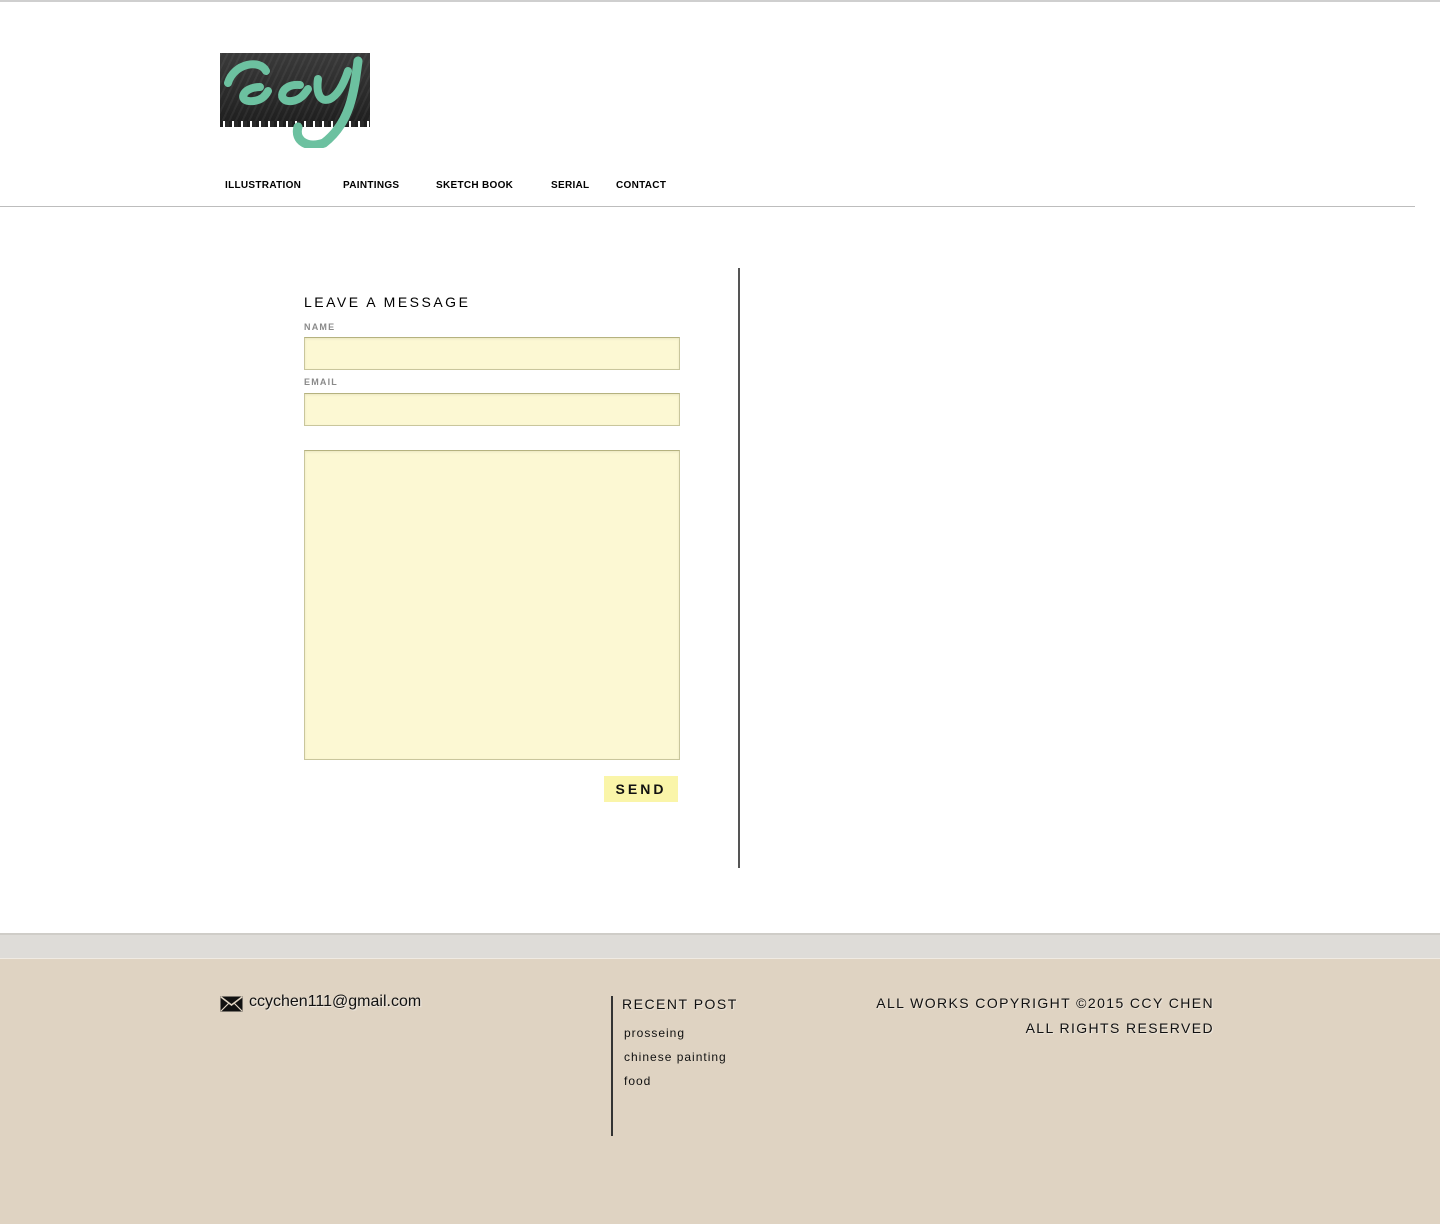 The image size is (1440, 1224). What do you see at coordinates (474, 185) in the screenshot?
I see `nav-item-sketch-book: SKETCH BOOK` at bounding box center [474, 185].